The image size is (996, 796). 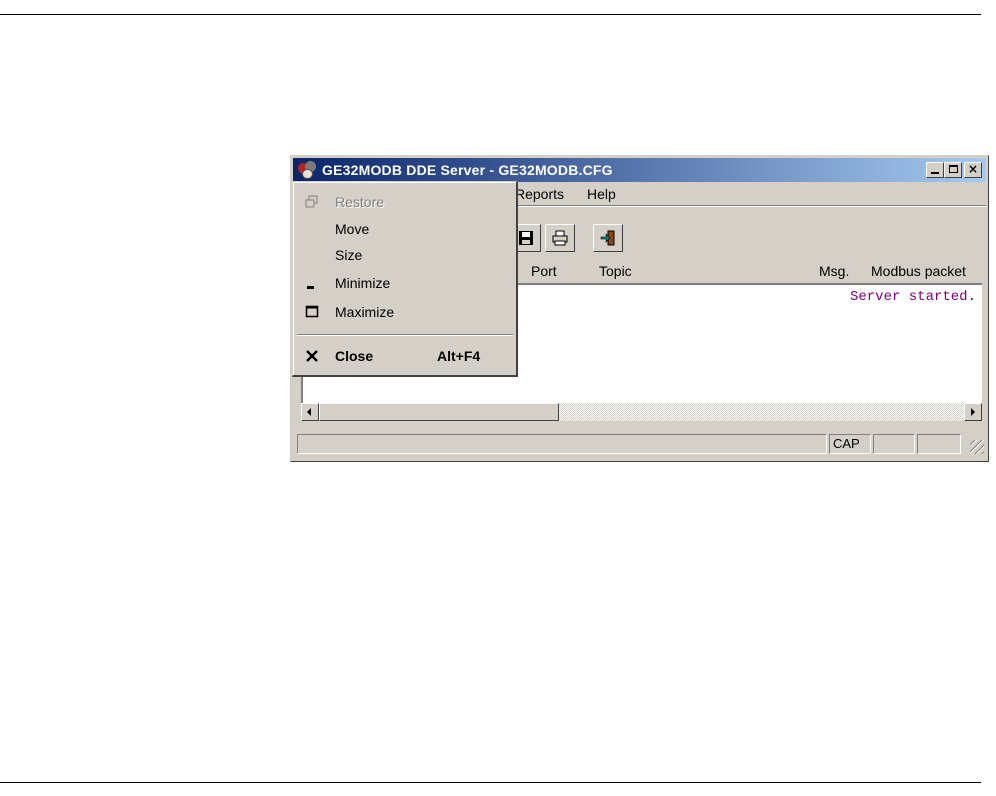 I want to click on menu-reports: Reports, so click(x=539, y=194).